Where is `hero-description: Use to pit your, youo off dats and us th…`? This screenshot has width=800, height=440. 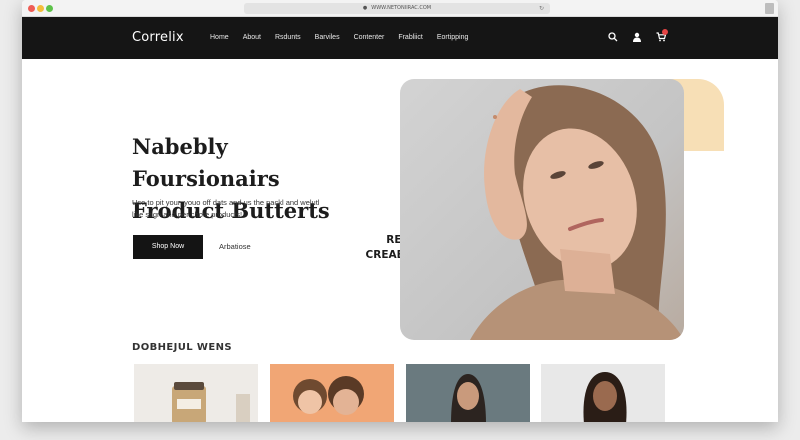
hero-description: Use to pit your, youo off dats and us th… is located at coordinates (226, 208).